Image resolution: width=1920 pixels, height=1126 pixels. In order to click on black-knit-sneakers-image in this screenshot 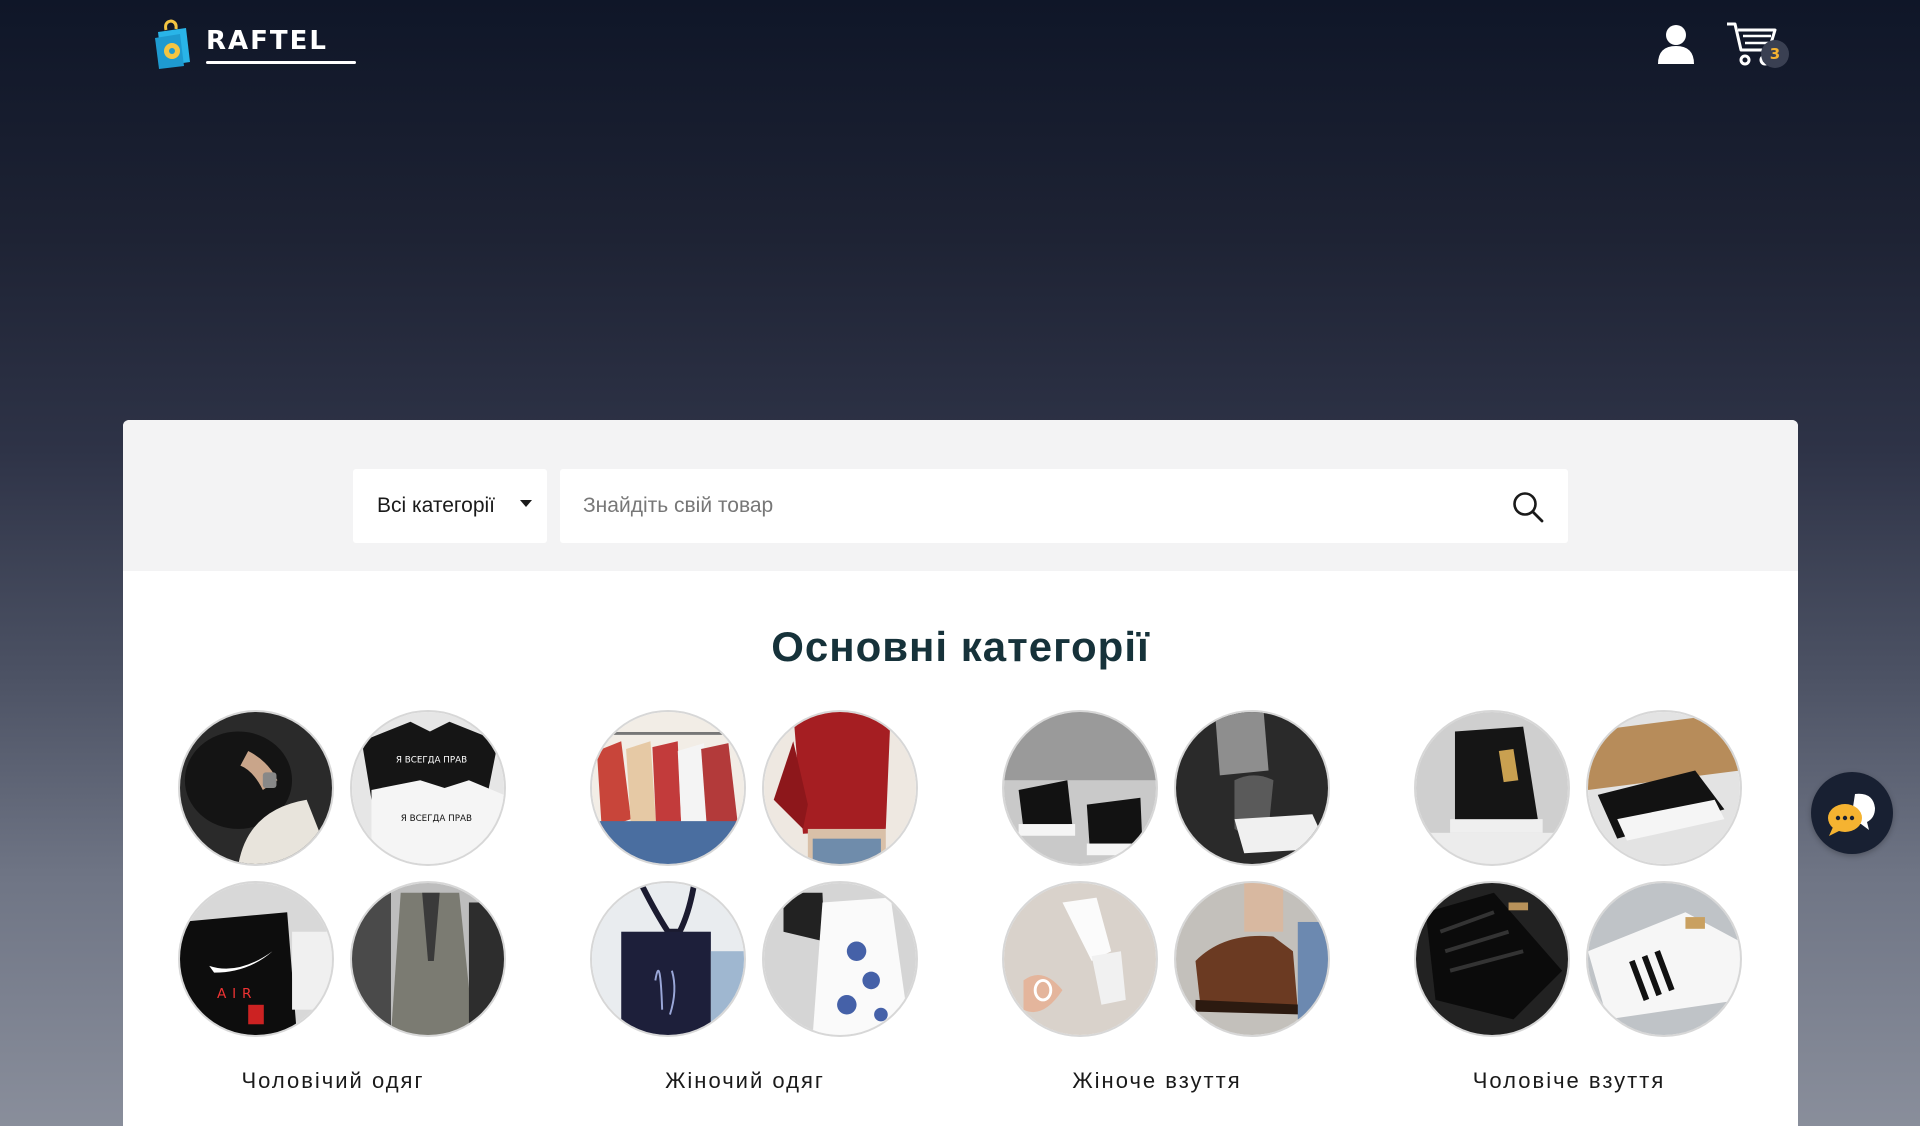, I will do `click(1492, 959)`.